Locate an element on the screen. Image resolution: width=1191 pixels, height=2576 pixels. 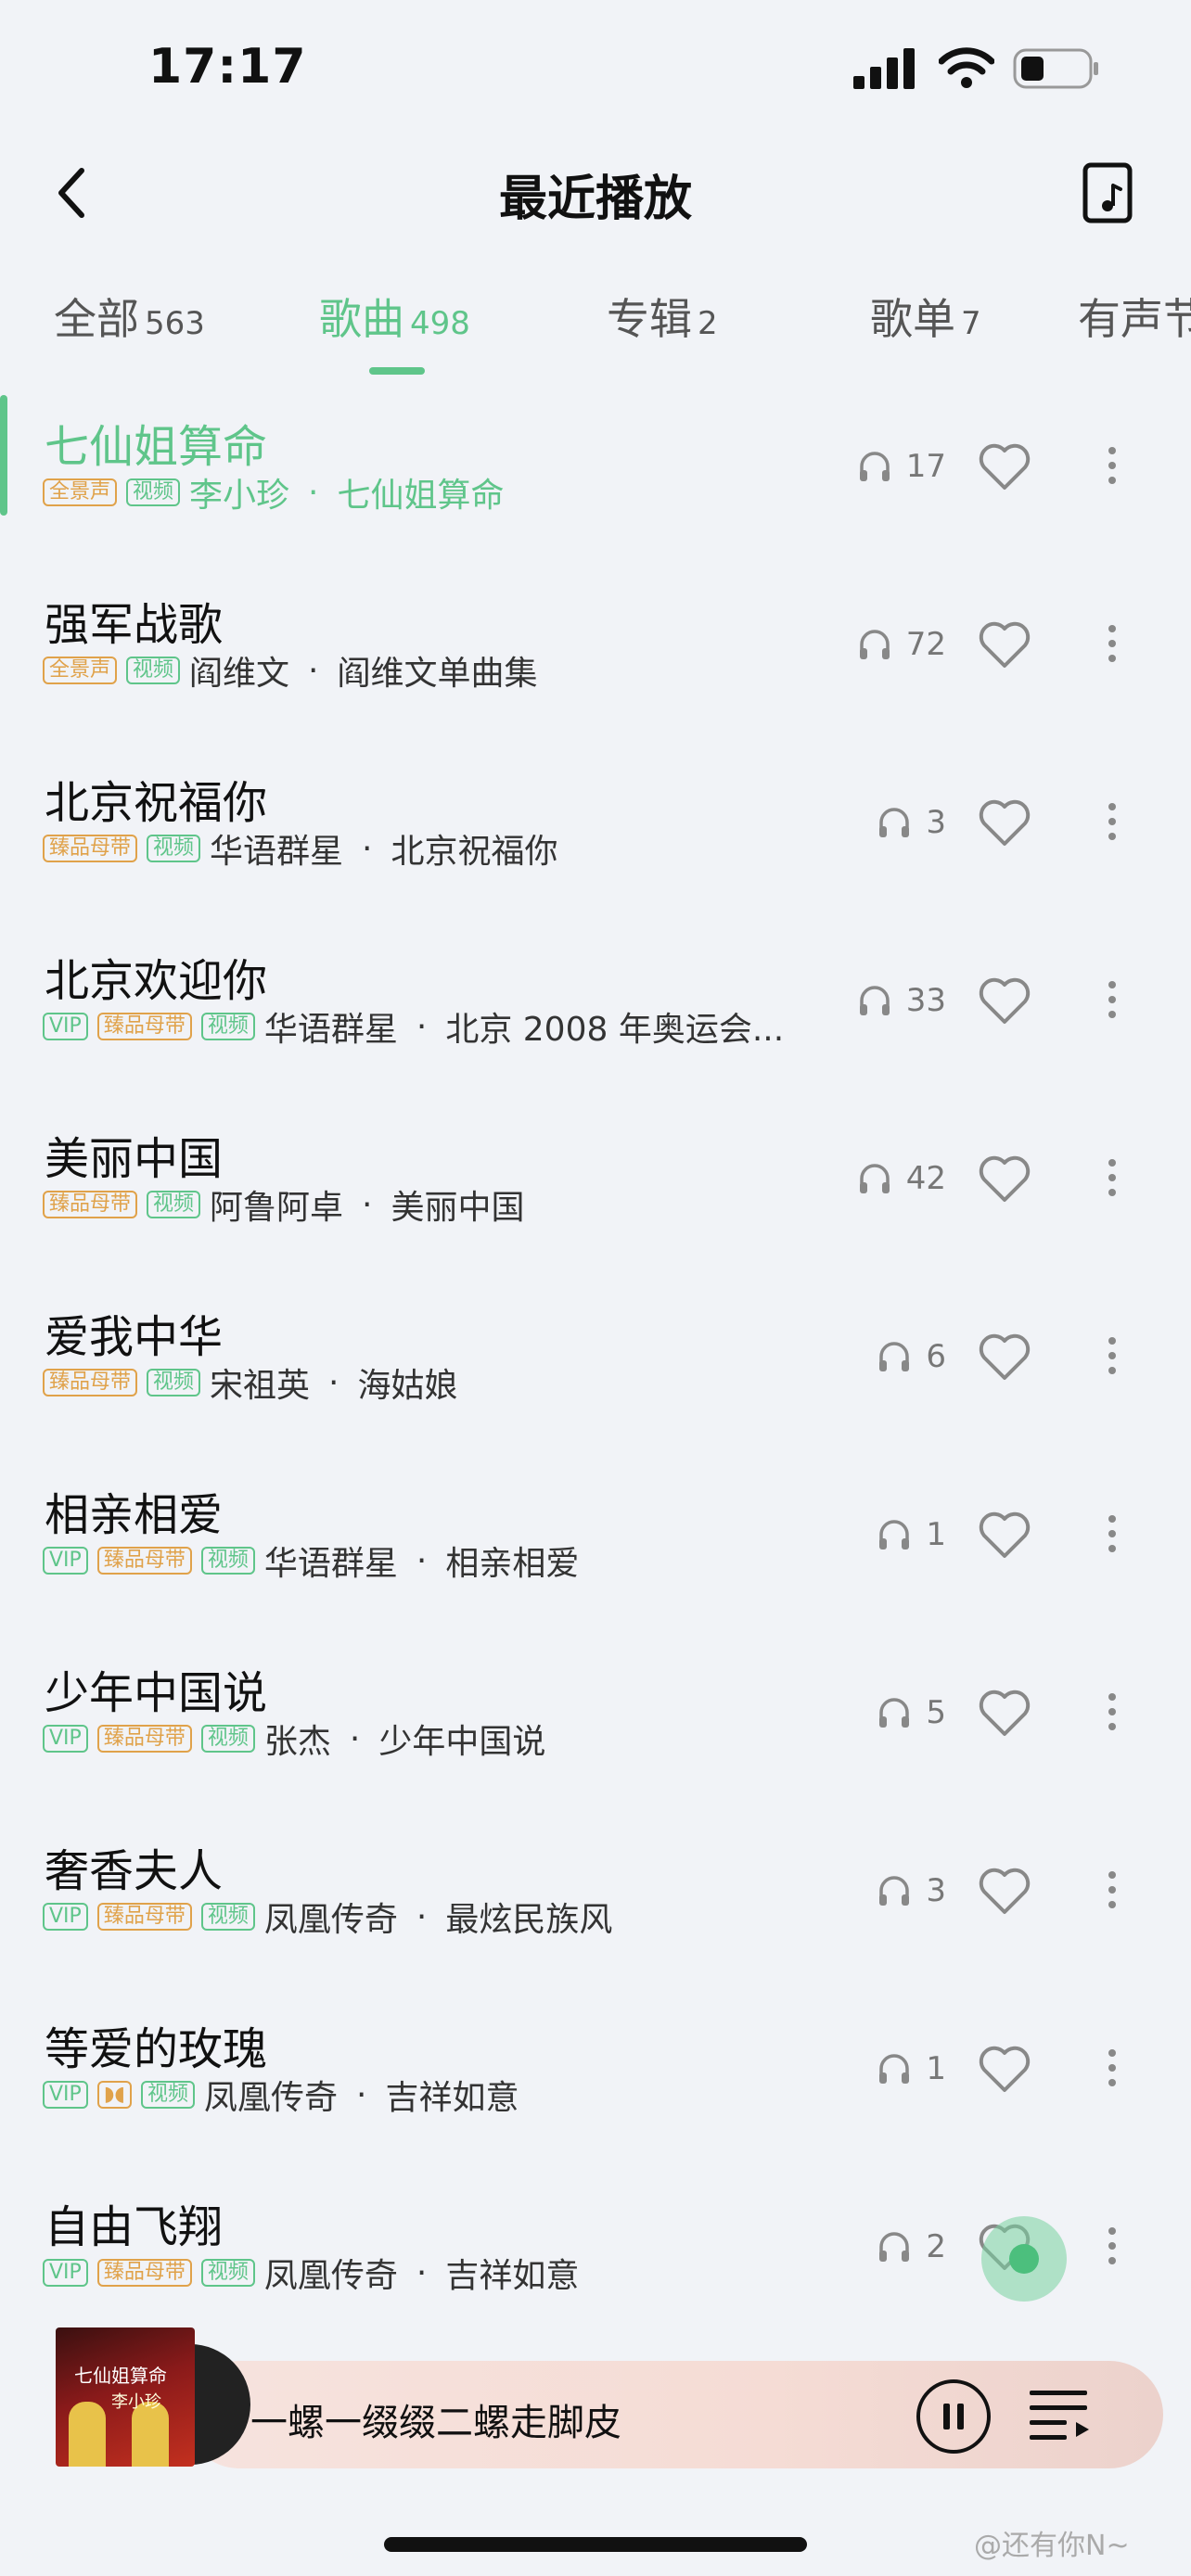
song-row: 强军战歌 全景声 视频 阎维文 · 阎维文单曲集 72 is located at coordinates (595, 649).